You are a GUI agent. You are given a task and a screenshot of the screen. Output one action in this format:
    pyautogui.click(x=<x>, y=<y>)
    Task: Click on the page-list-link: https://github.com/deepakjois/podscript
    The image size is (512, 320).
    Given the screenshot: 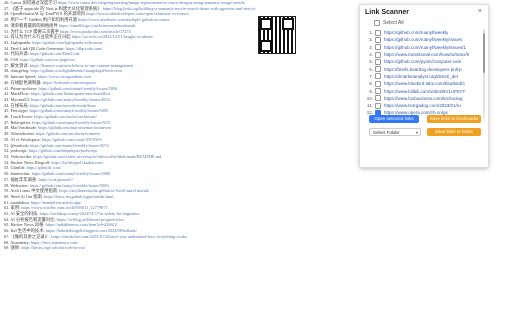 What is the action you would take?
    pyautogui.click(x=63, y=150)
    